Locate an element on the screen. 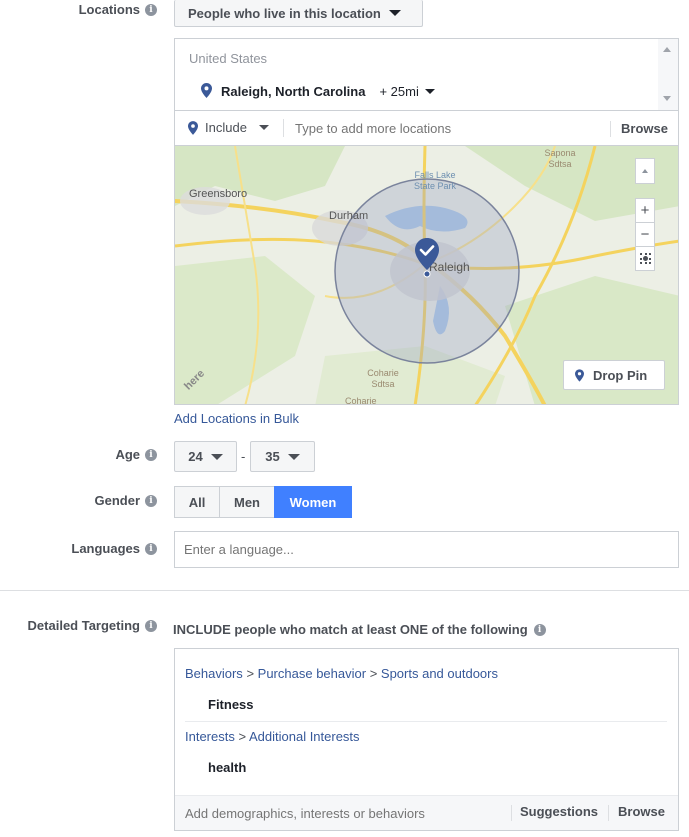 This screenshot has height=837, width=689. targeting-search-input is located at coordinates (343, 813).